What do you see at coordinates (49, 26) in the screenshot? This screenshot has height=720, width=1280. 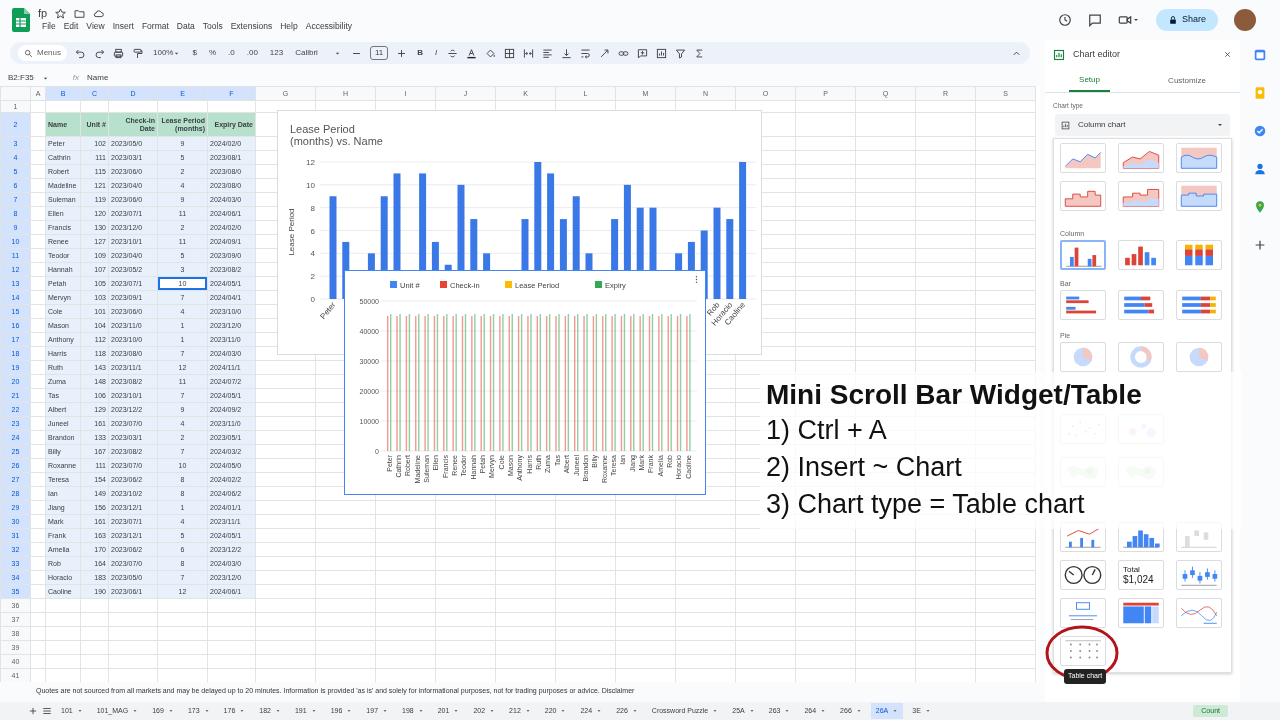 I see `menu-item: File` at bounding box center [49, 26].